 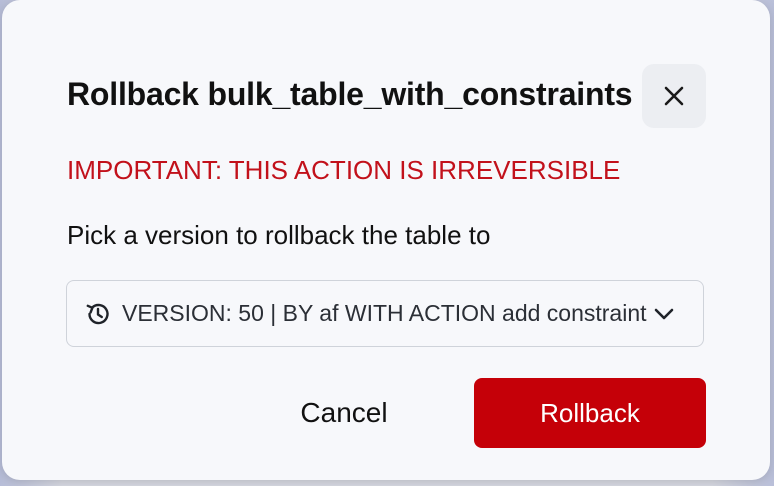 What do you see at coordinates (350, 94) in the screenshot?
I see `dialog-title: Rollback bulk_table_with_constraints` at bounding box center [350, 94].